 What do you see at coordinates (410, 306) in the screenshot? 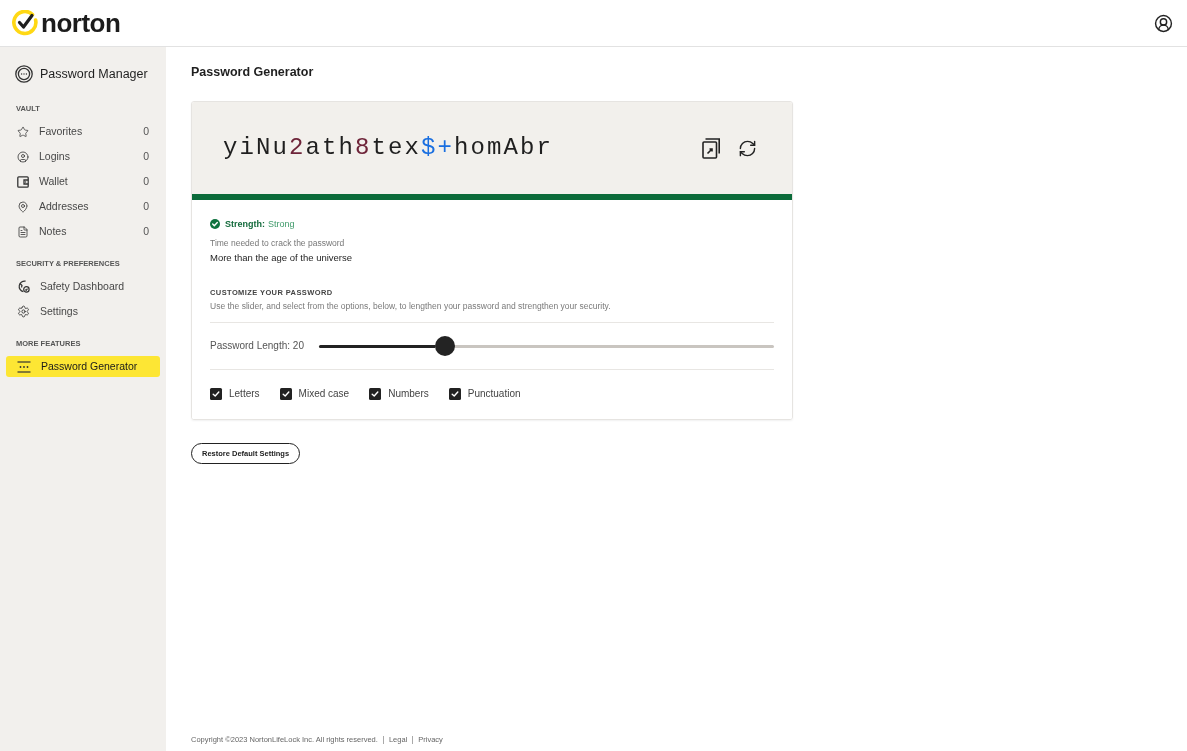
I see `customize-description: Use the slider, and select from the options, below, to lengthen your password and strengthen your security.` at bounding box center [410, 306].